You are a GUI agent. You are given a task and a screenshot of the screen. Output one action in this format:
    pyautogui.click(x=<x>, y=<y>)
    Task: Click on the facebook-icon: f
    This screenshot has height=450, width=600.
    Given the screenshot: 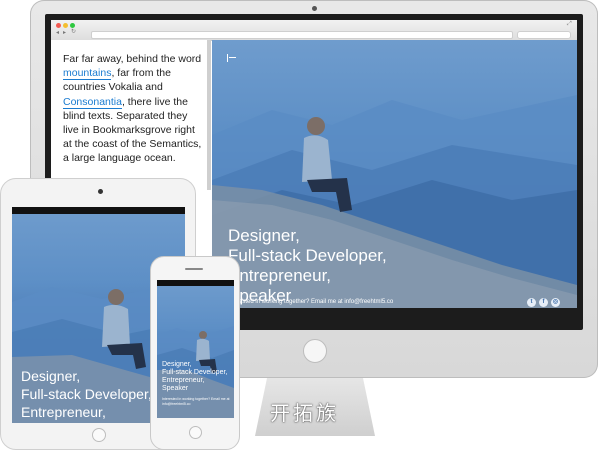 What is the action you would take?
    pyautogui.click(x=543, y=302)
    